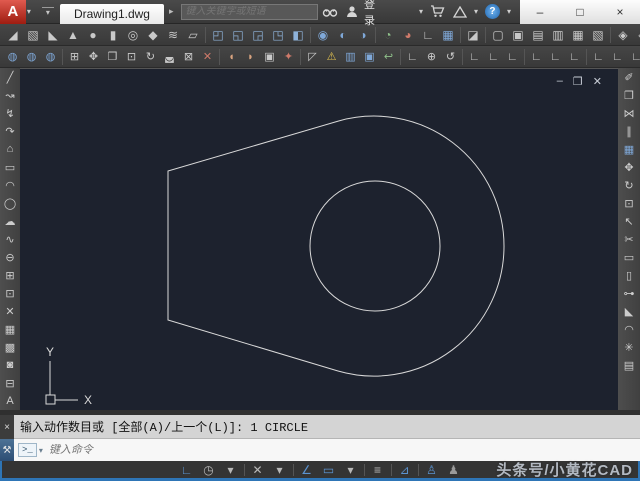 Image resolution: width=640 pixels, height=481 pixels. Describe the element at coordinates (10, 401) in the screenshot. I see `text-icon: A` at that location.